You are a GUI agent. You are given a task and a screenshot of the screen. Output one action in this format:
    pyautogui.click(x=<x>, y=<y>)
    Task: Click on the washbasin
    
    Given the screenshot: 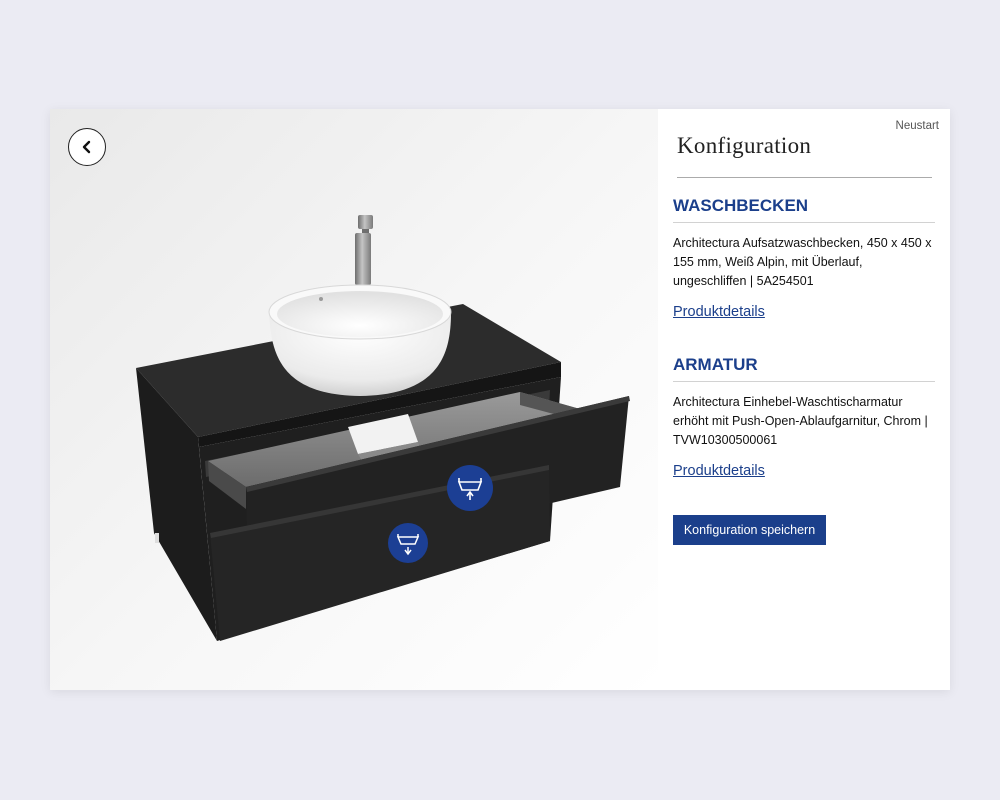 What is the action you would take?
    pyautogui.click(x=360, y=340)
    